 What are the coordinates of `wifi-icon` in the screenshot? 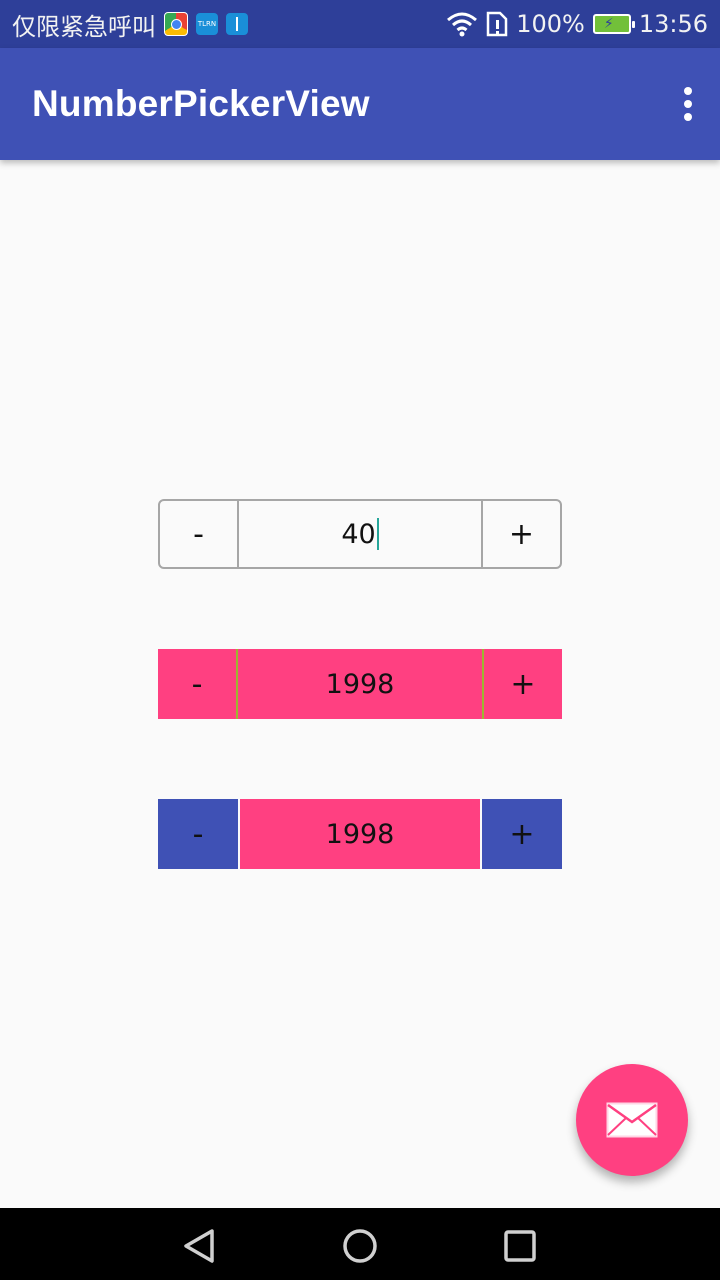 It's located at (462, 24).